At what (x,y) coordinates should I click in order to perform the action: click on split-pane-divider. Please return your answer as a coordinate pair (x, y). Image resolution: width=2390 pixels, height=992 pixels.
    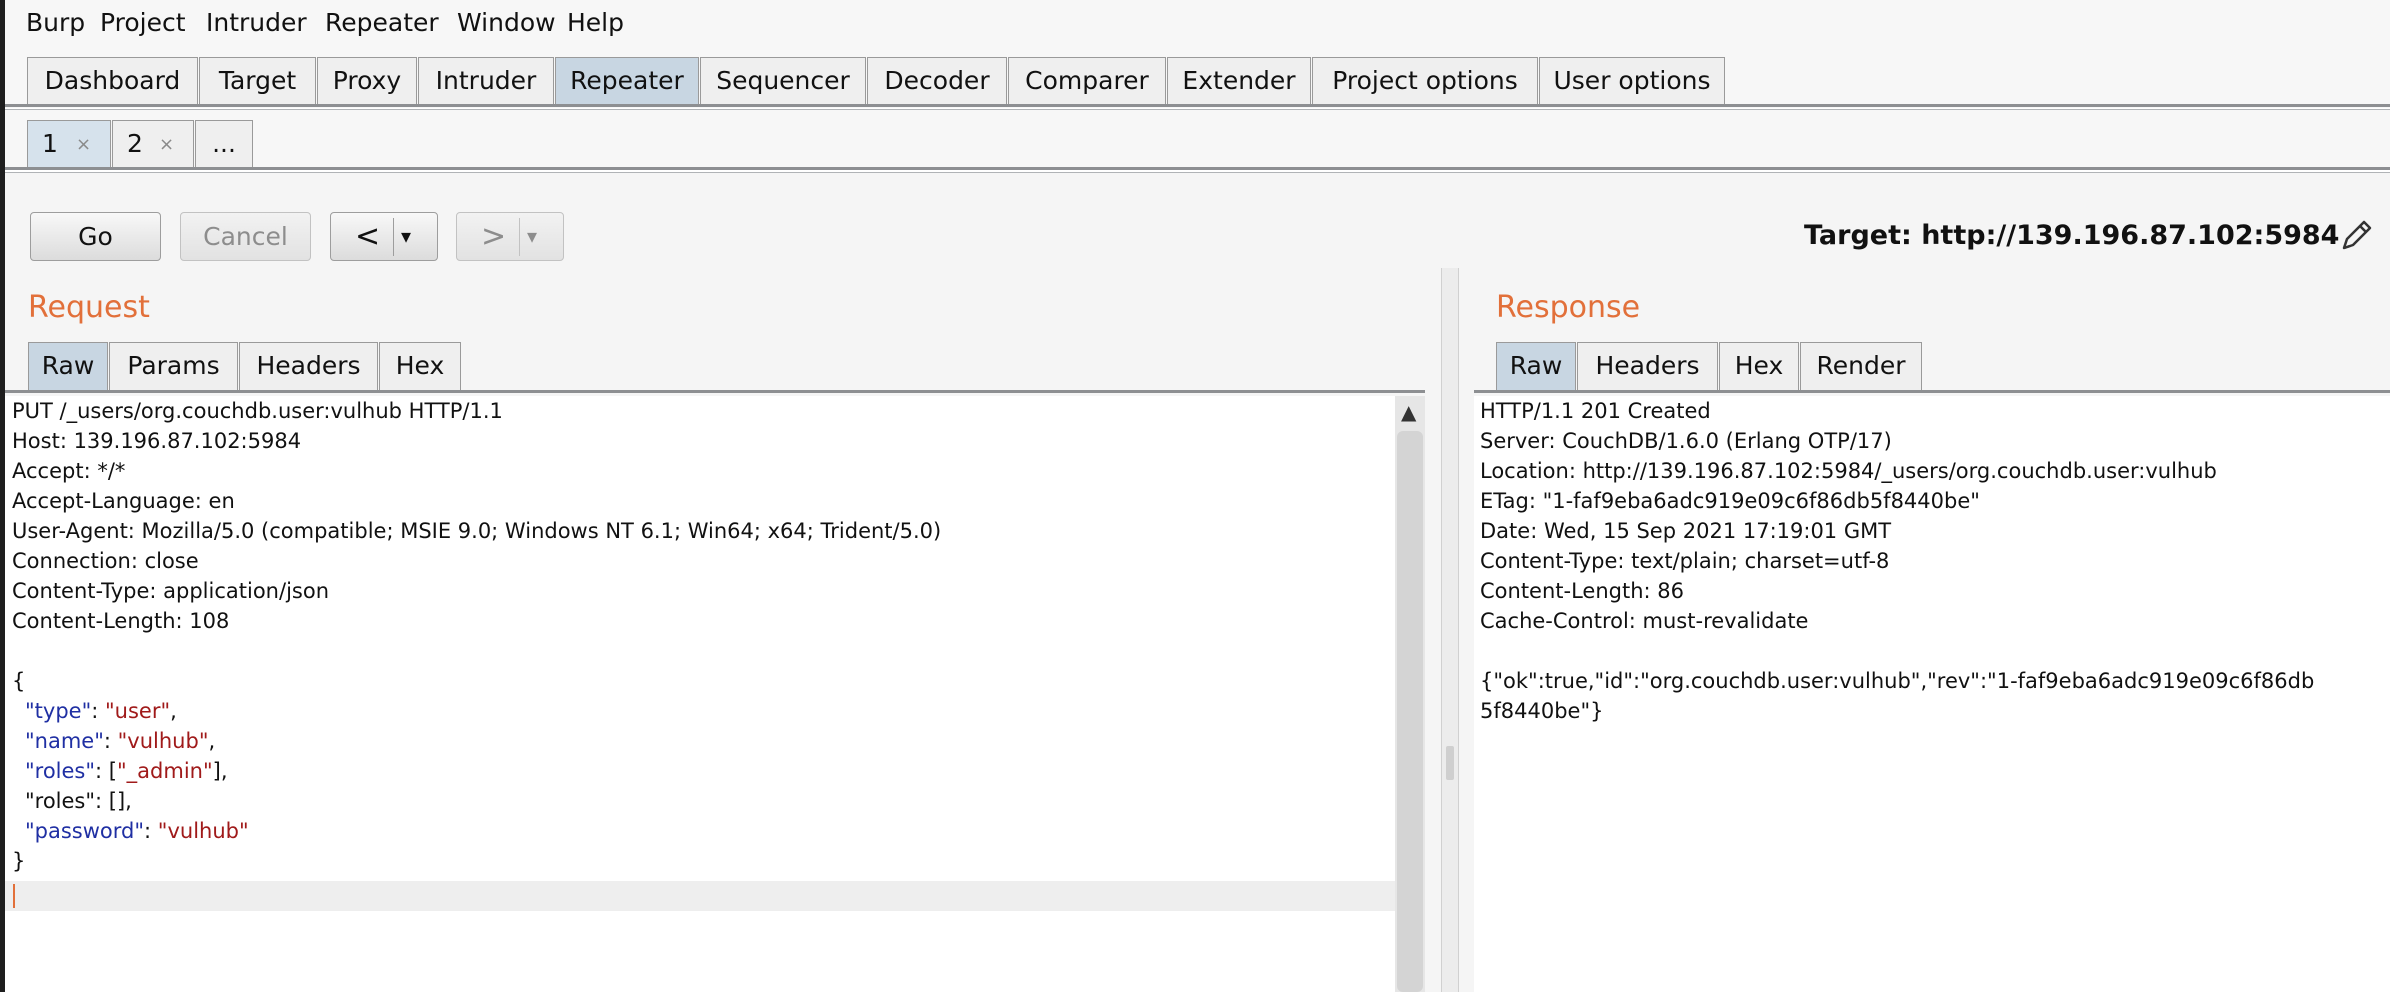
    Looking at the image, I should click on (1450, 630).